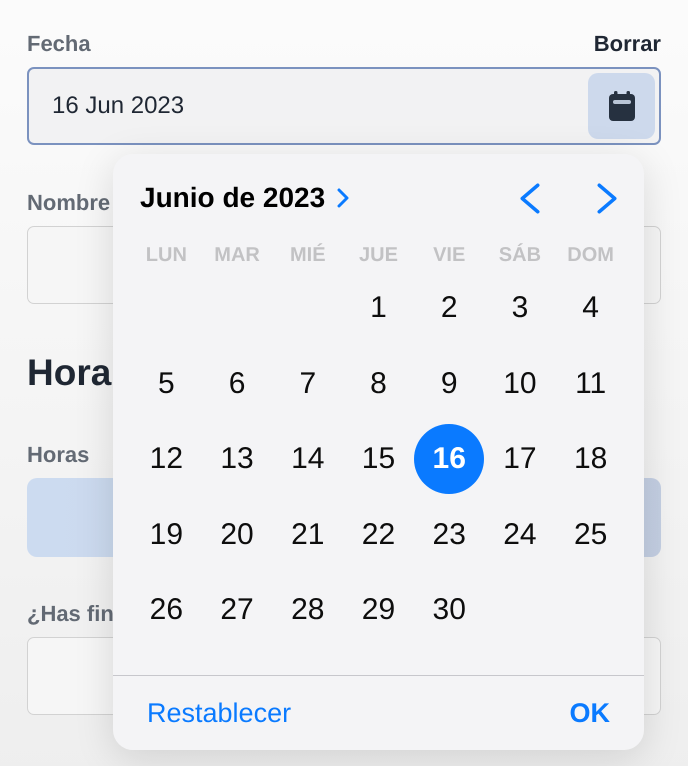 The image size is (688, 766). What do you see at coordinates (219, 713) in the screenshot?
I see `reset-button: Restablecer` at bounding box center [219, 713].